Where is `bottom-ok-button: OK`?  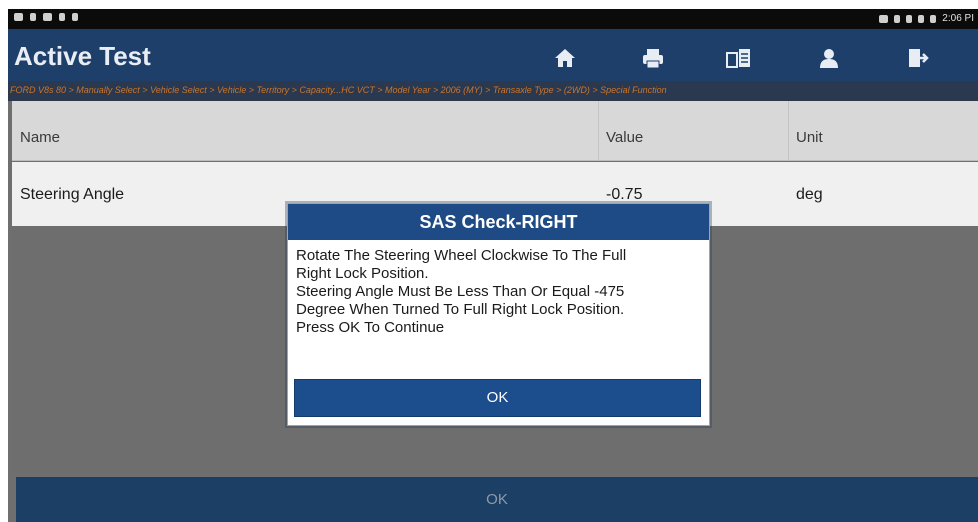 bottom-ok-button: OK is located at coordinates (497, 499).